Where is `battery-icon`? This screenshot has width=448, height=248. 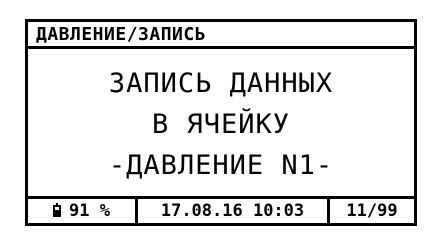
battery-icon is located at coordinates (57, 210).